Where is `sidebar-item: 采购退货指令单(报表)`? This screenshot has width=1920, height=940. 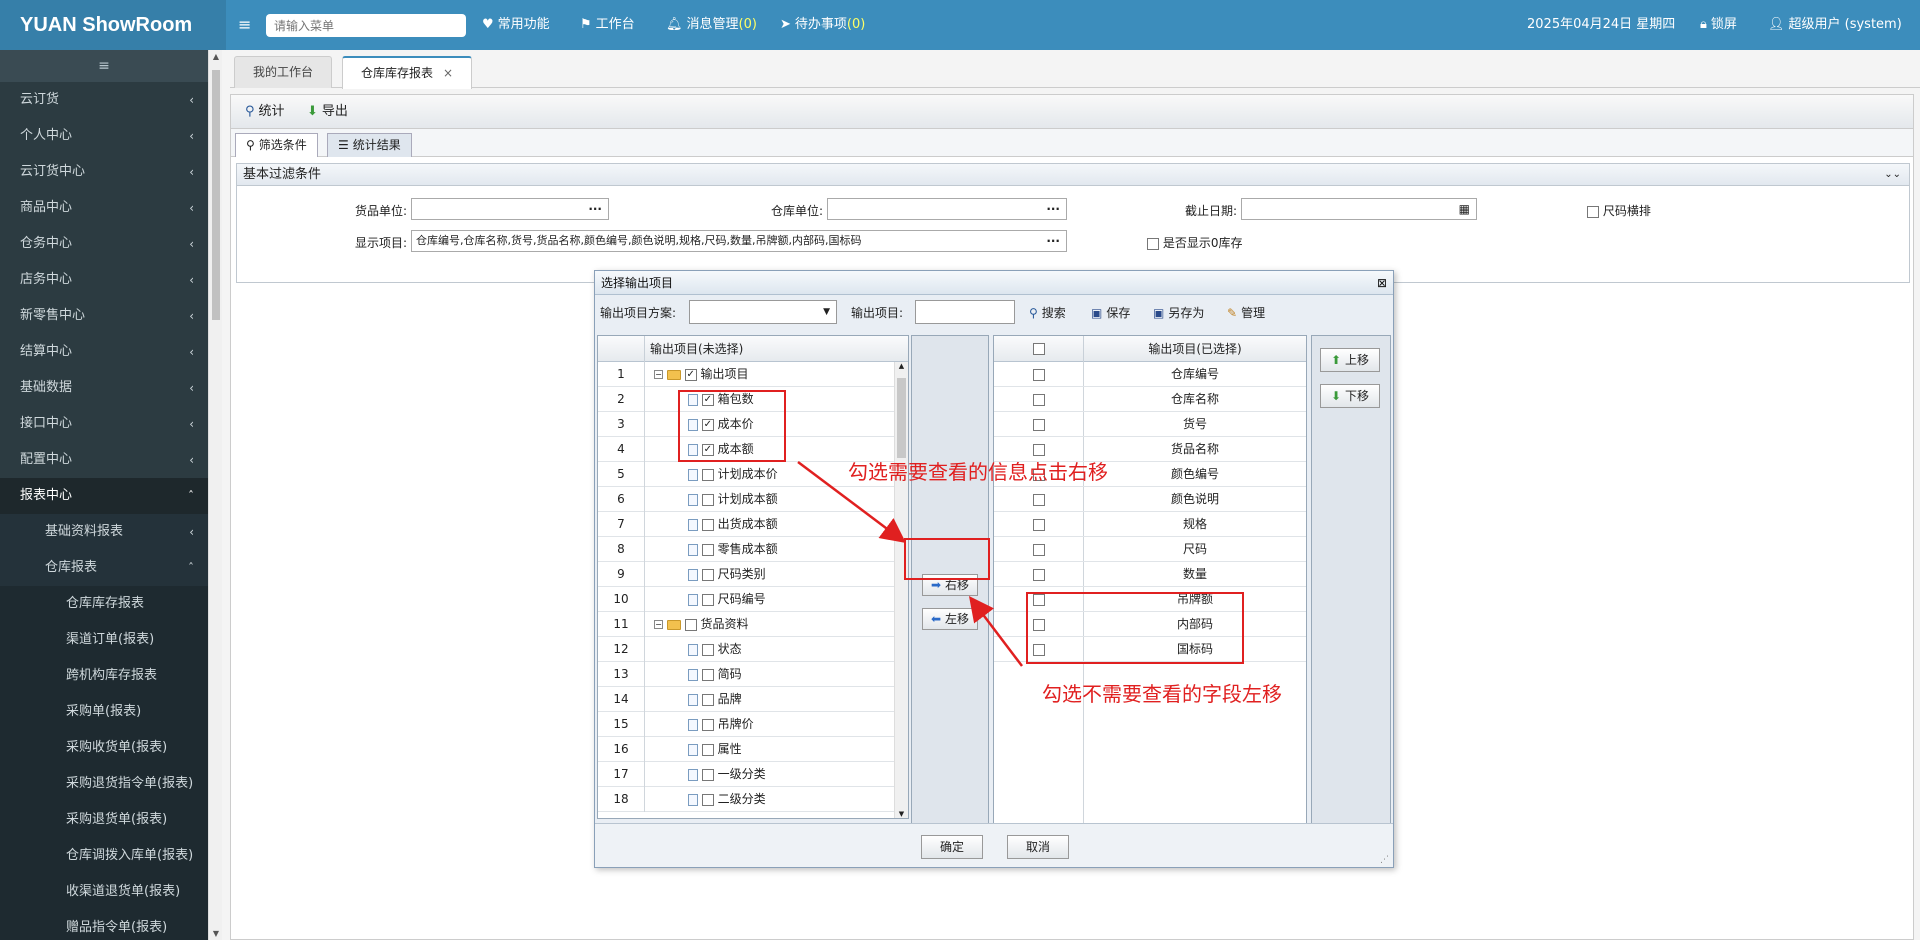
sidebar-item: 采购退货指令单(报表) is located at coordinates (104, 784).